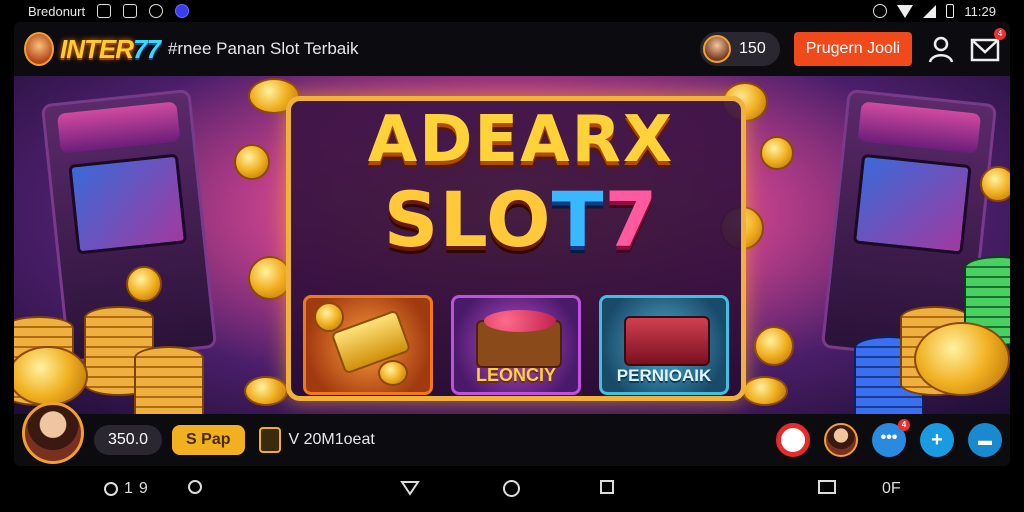 Image resolution: width=1024 pixels, height=512 pixels. Describe the element at coordinates (269, 440) in the screenshot. I see `ticket-icon` at that location.